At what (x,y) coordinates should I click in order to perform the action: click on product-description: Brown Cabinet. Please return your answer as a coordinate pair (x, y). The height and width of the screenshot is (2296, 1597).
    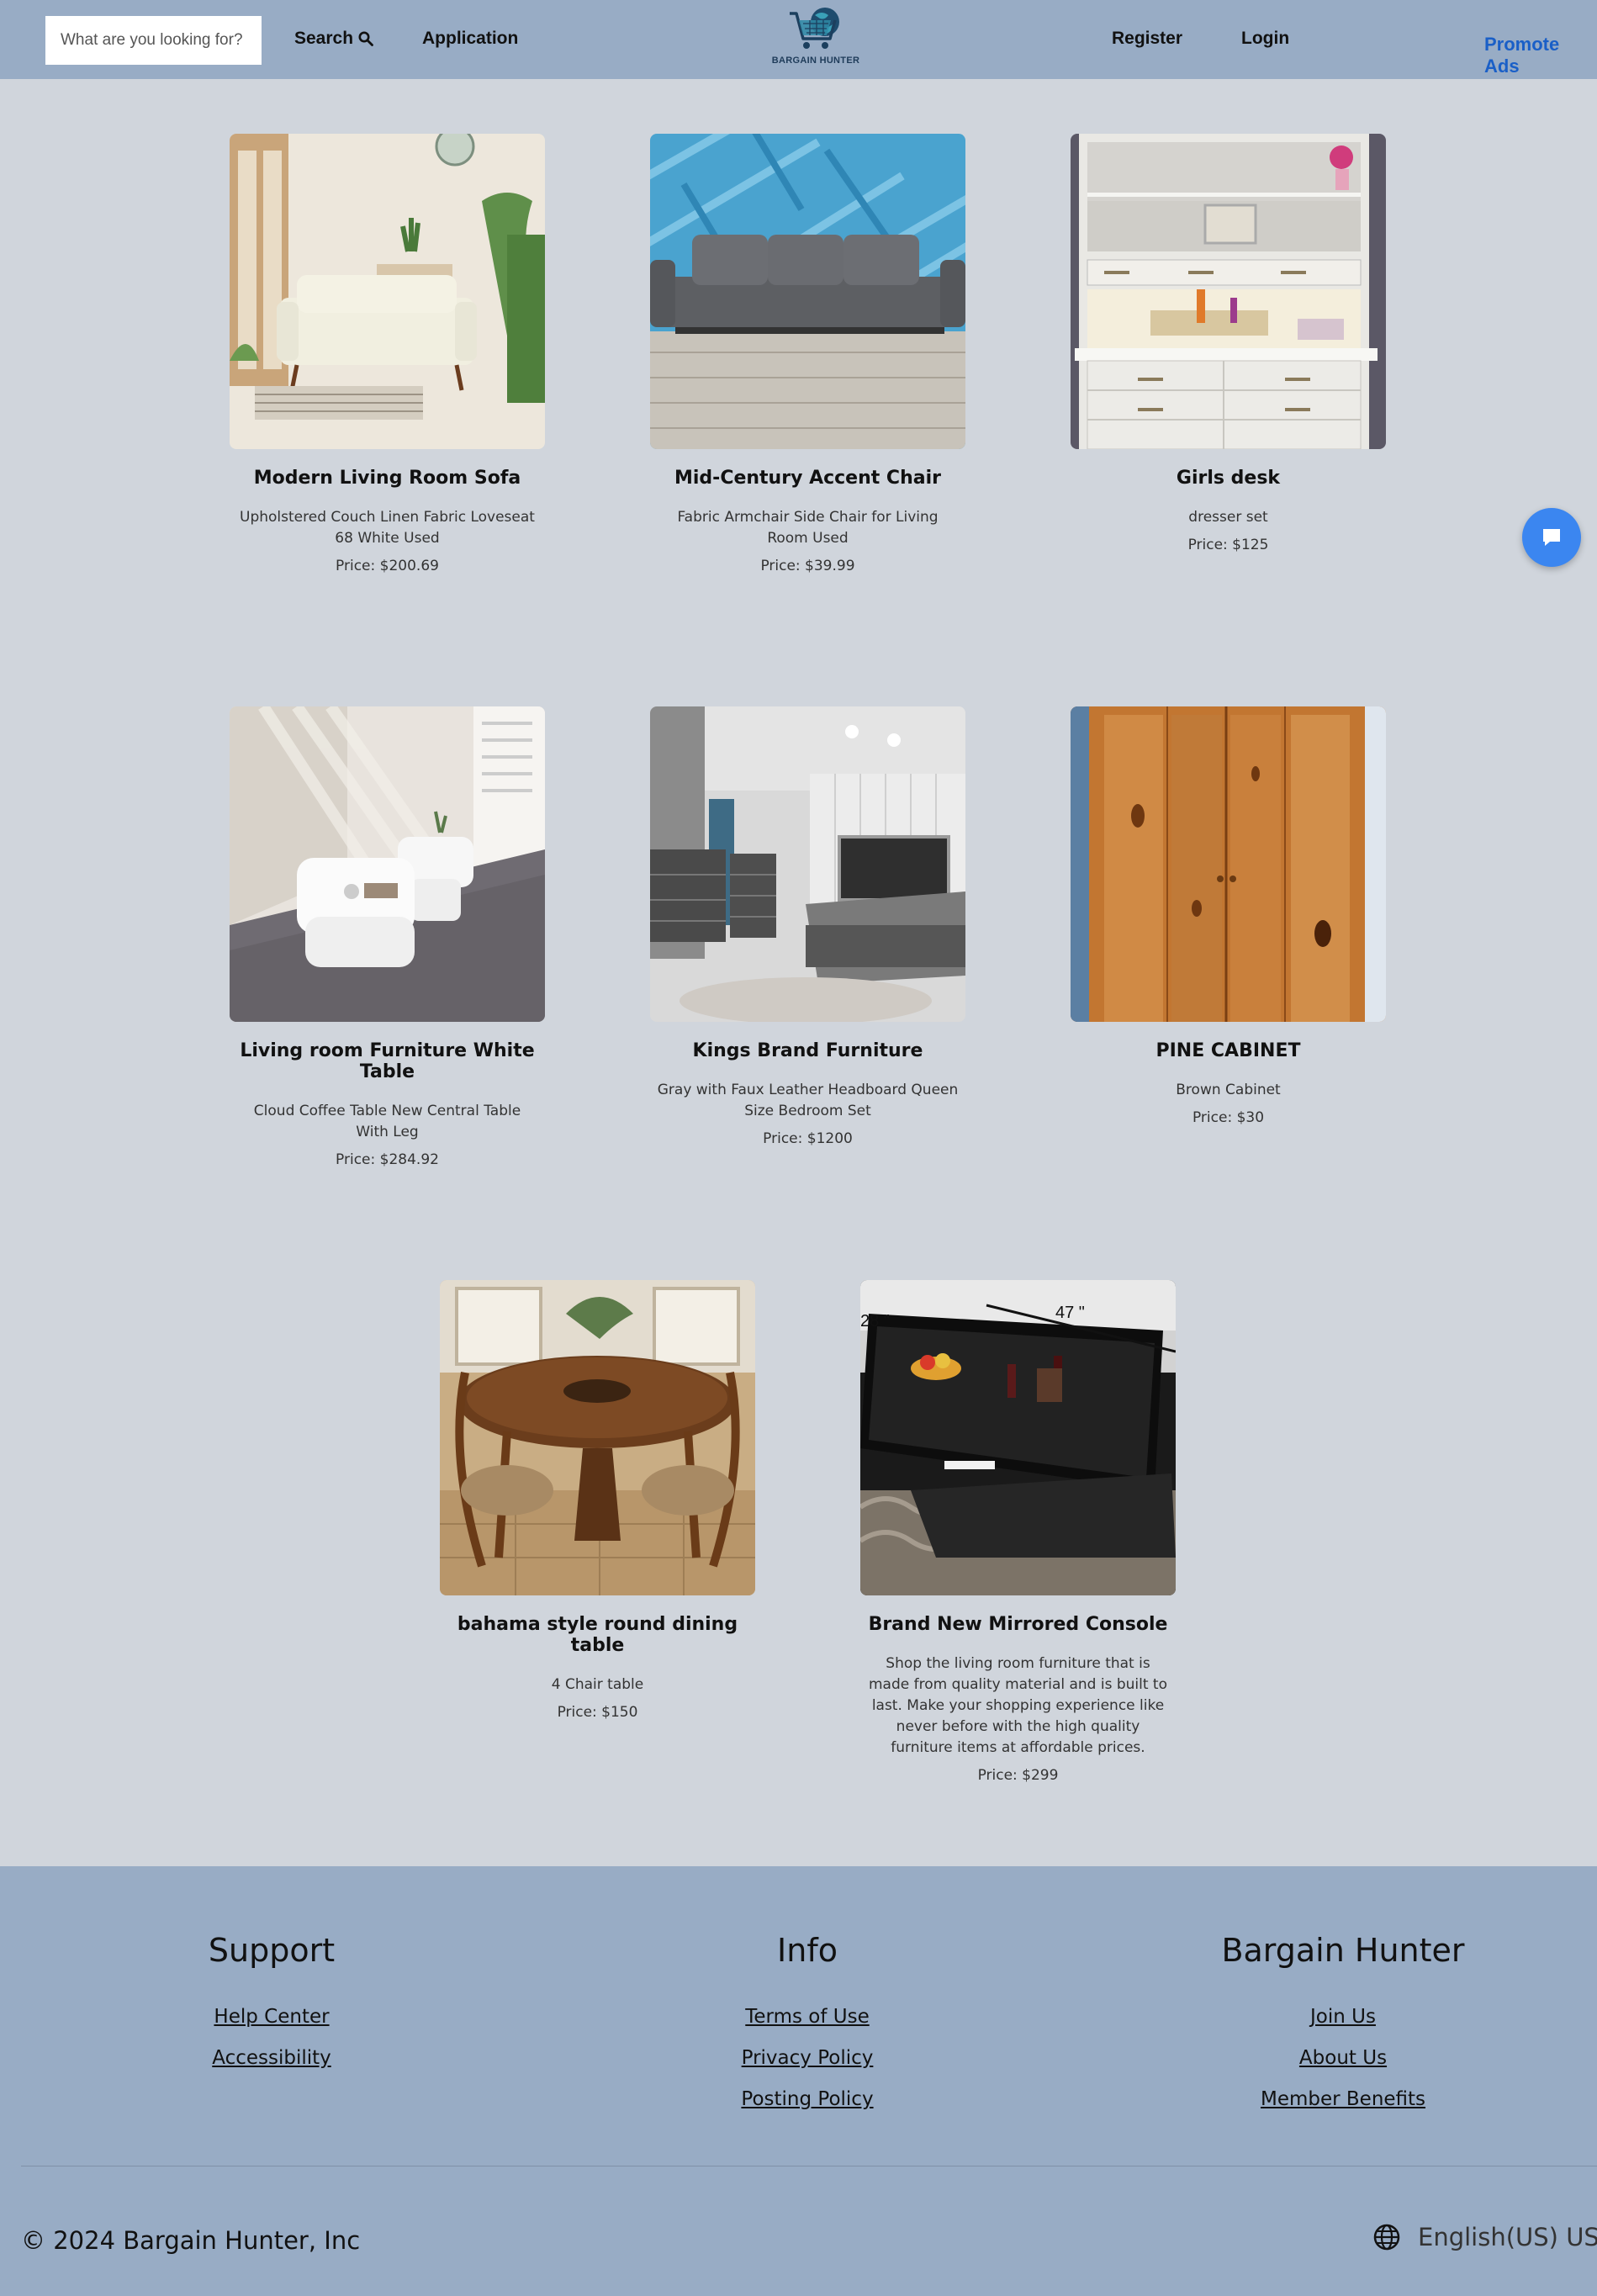
    Looking at the image, I should click on (1229, 1090).